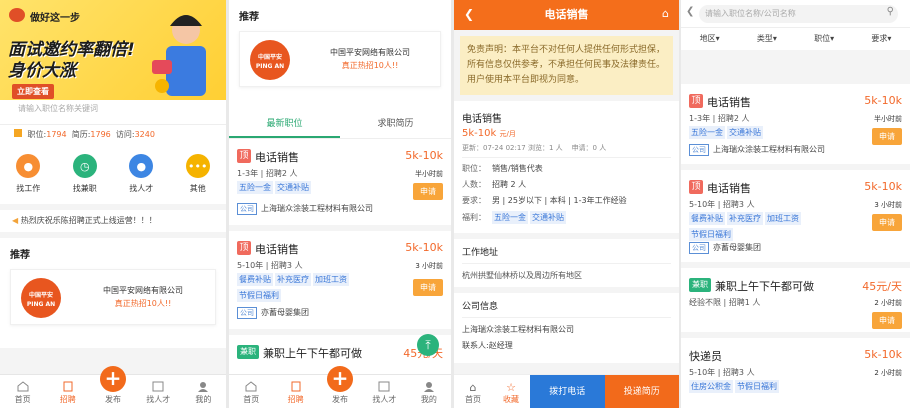 The height and width of the screenshot is (408, 910). Describe the element at coordinates (141, 174) in the screenshot. I see `nav-find-talent: ● 找人才` at that location.